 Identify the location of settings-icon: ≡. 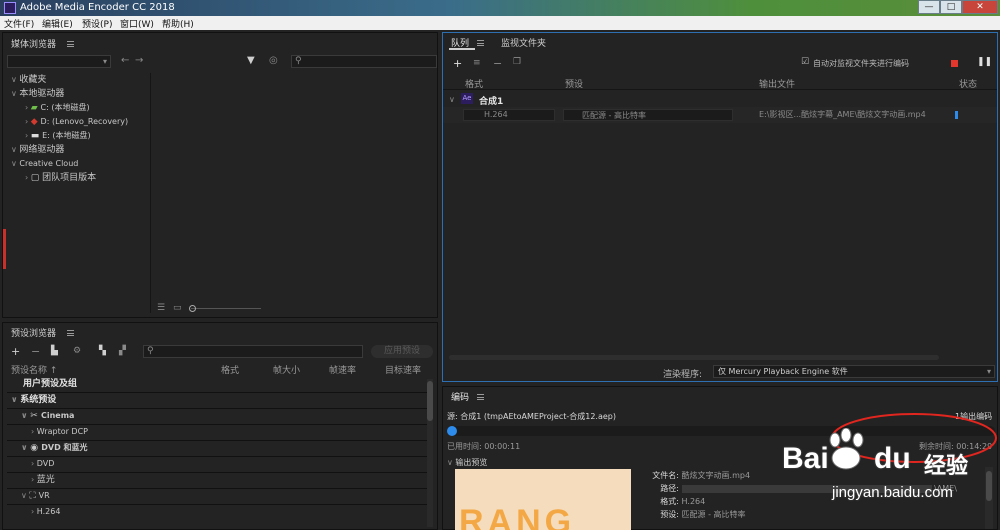
(477, 63).